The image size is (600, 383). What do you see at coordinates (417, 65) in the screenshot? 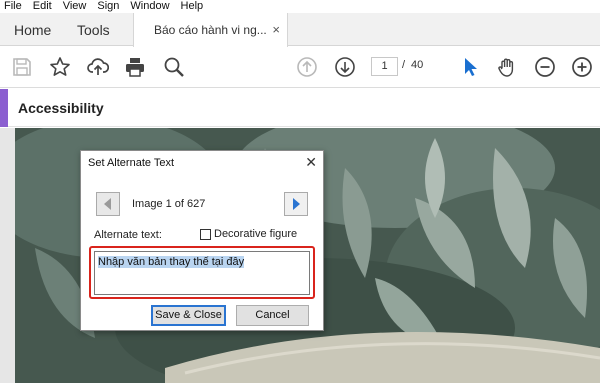
I see `page-total: 40` at bounding box center [417, 65].